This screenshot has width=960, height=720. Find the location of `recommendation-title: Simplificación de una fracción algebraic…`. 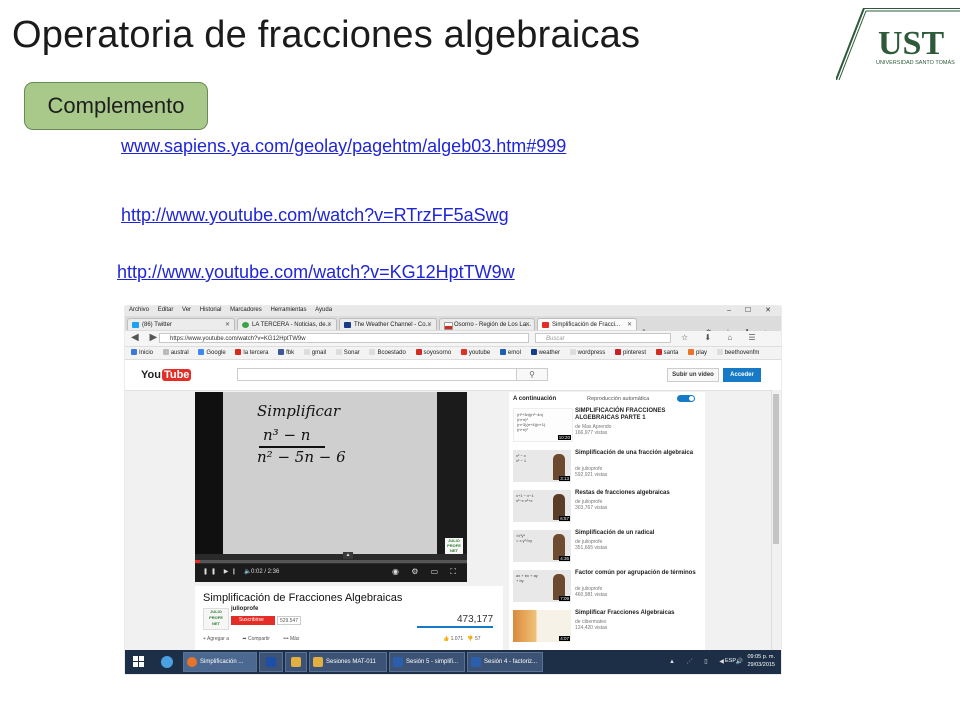

recommendation-title: Simplificación de una fracción algebraic… is located at coordinates (637, 453).